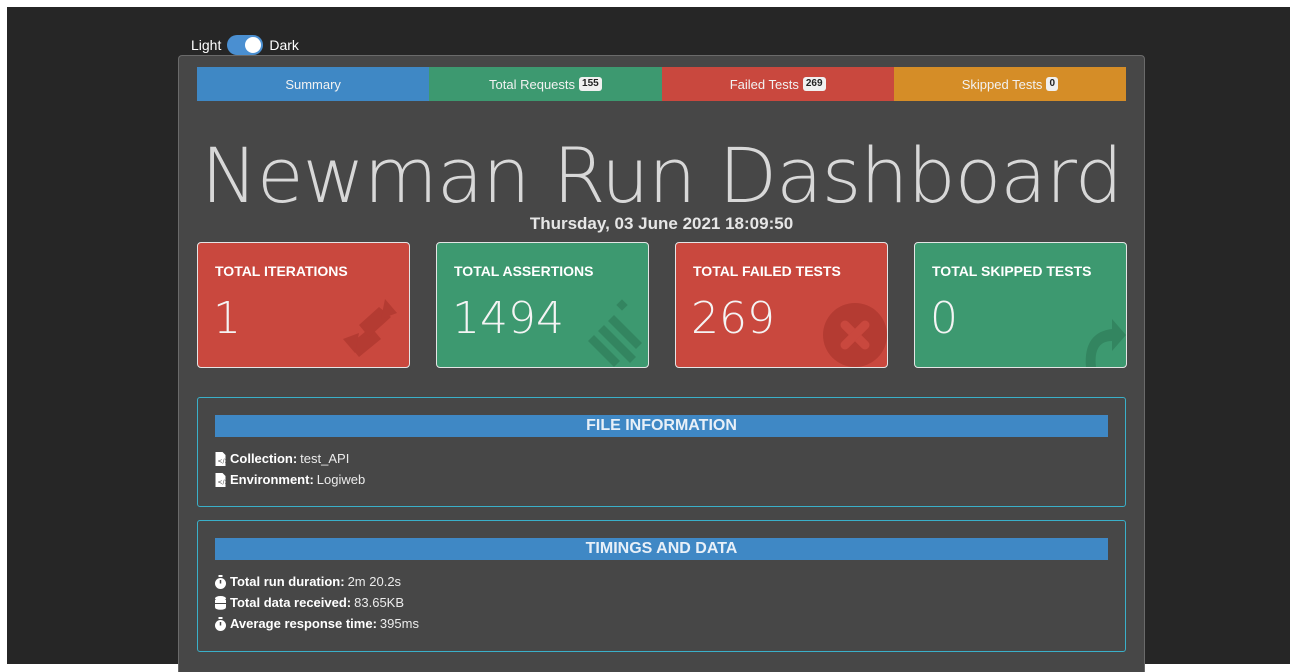 Image resolution: width=1290 pixels, height=672 pixels. What do you see at coordinates (1052, 84) in the screenshot?
I see `skipped-tests-badge: 0` at bounding box center [1052, 84].